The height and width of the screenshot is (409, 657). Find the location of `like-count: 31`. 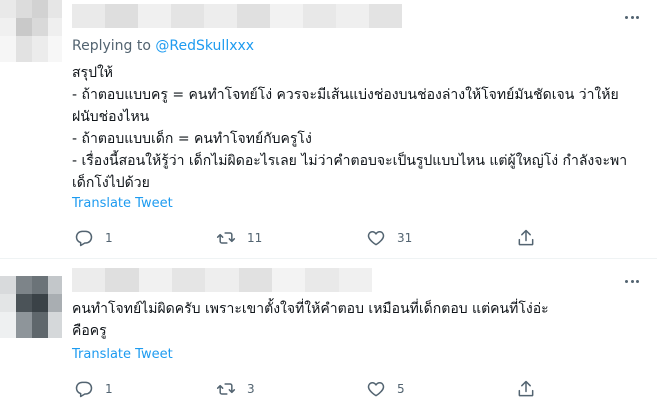

like-count: 31 is located at coordinates (405, 238).